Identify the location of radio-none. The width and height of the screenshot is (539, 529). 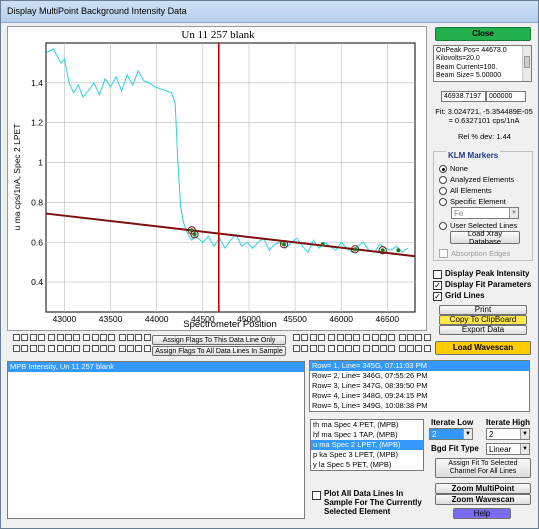
(443, 169).